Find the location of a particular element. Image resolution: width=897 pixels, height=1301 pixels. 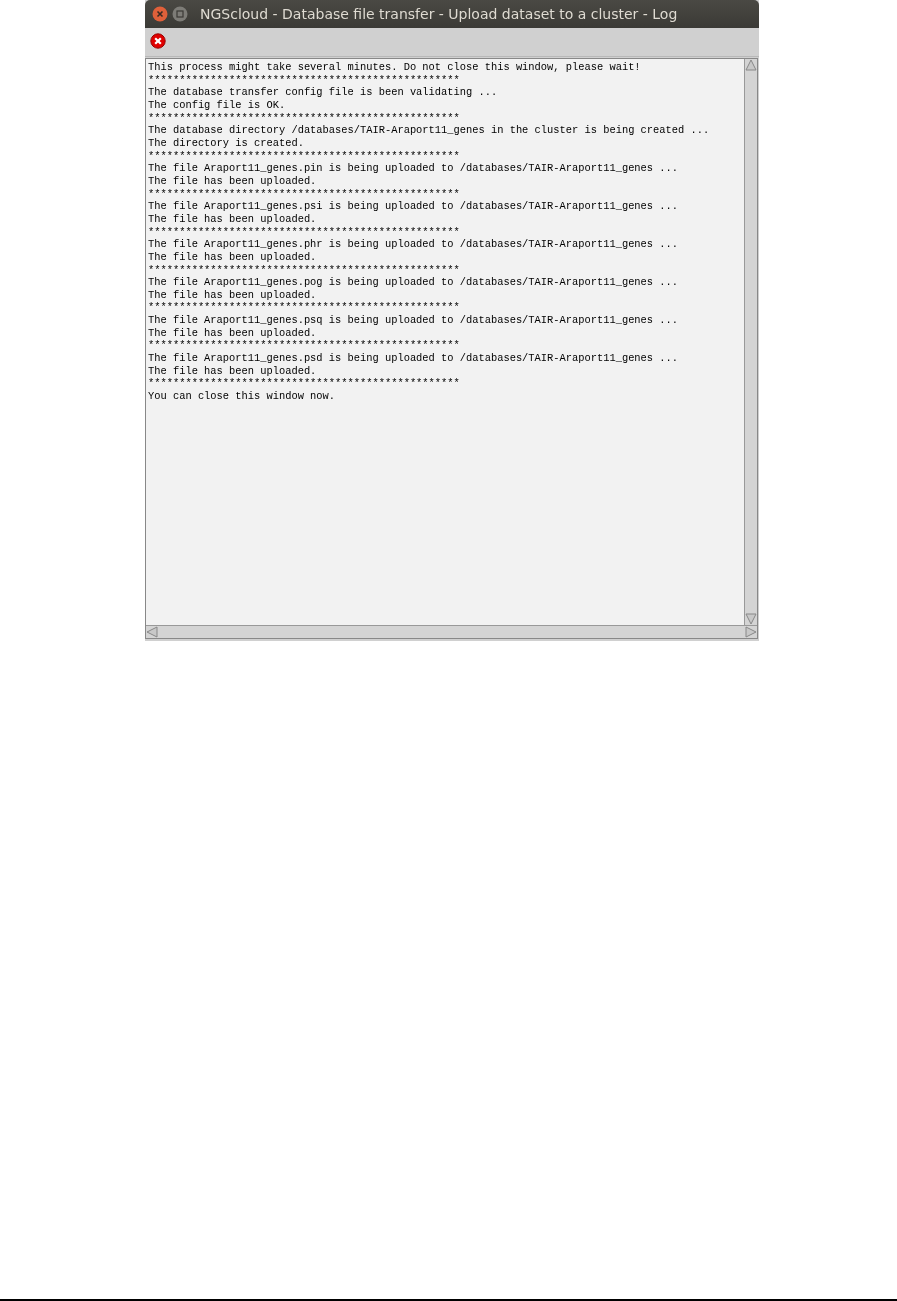

log-line: This process might take several minutes. Do not close this window, please wait! is located at coordinates (394, 67).